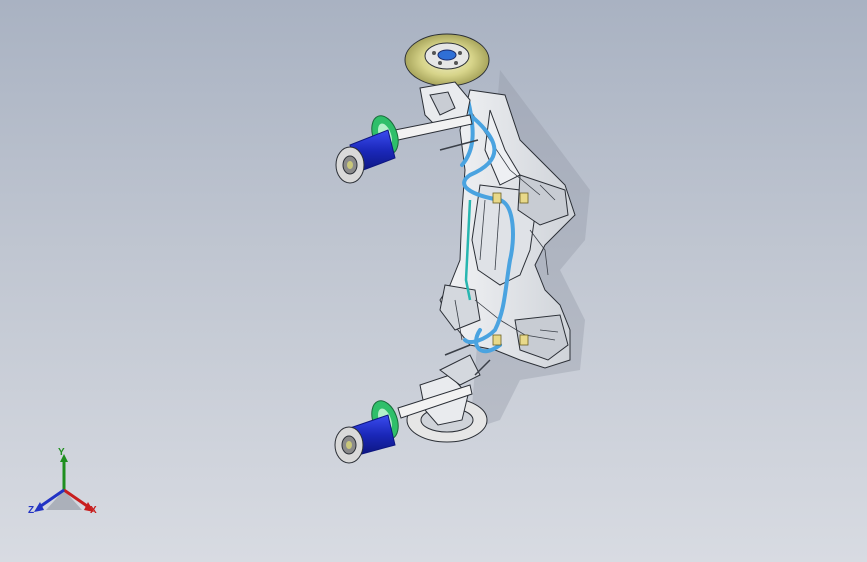  What do you see at coordinates (61, 452) in the screenshot?
I see `y-axis-label: Y` at bounding box center [61, 452].